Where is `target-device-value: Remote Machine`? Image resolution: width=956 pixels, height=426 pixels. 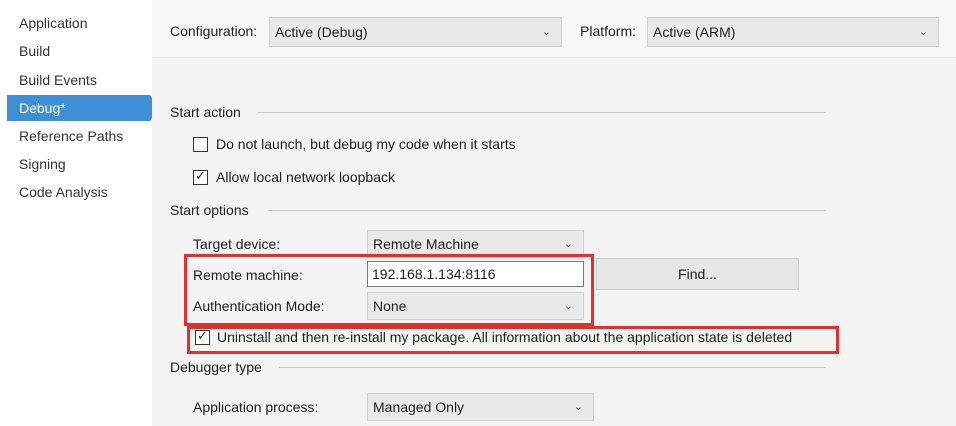 target-device-value: Remote Machine is located at coordinates (426, 244).